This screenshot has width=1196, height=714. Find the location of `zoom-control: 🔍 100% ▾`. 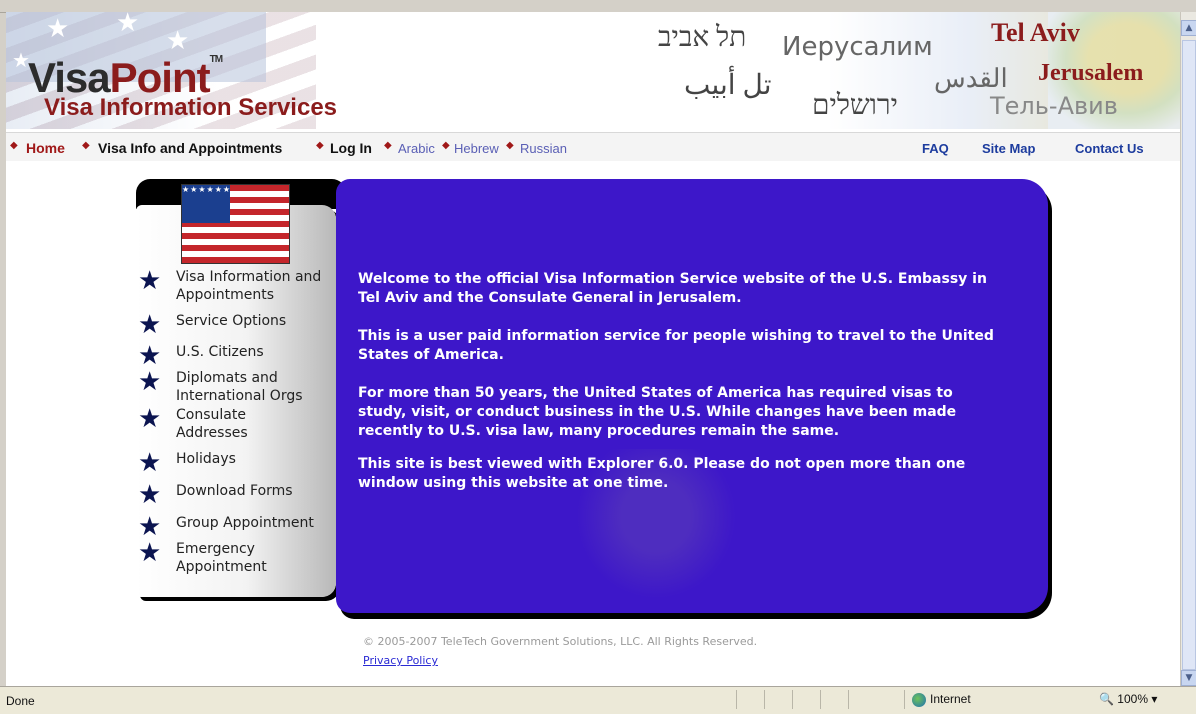

zoom-control: 🔍 100% ▾ is located at coordinates (1128, 699).